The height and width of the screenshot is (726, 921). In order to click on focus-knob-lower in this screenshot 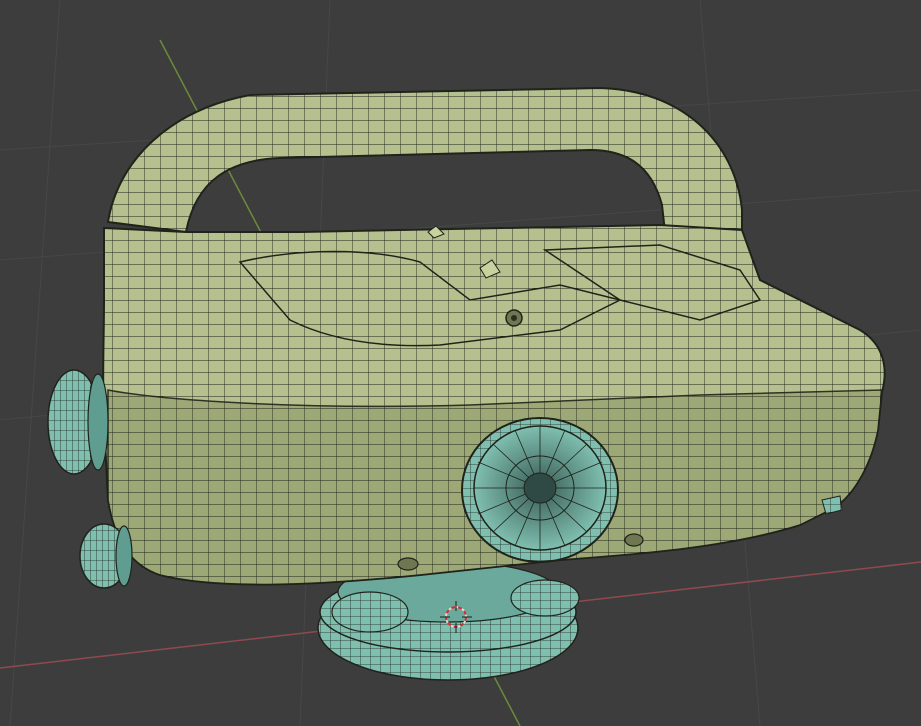, I will do `click(106, 556)`.